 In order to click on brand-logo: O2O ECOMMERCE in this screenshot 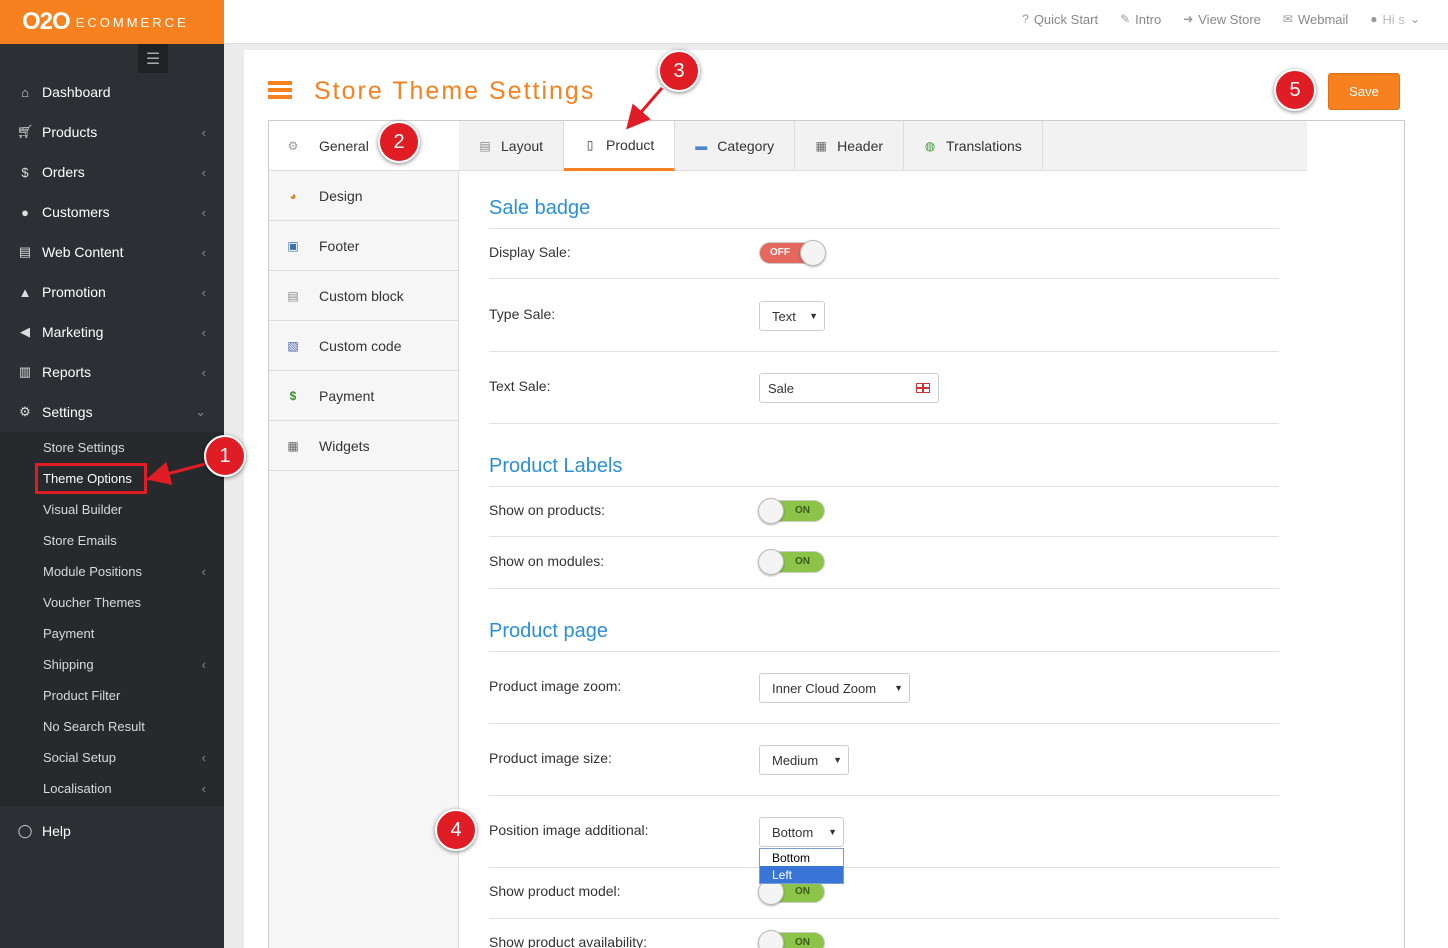, I will do `click(112, 22)`.